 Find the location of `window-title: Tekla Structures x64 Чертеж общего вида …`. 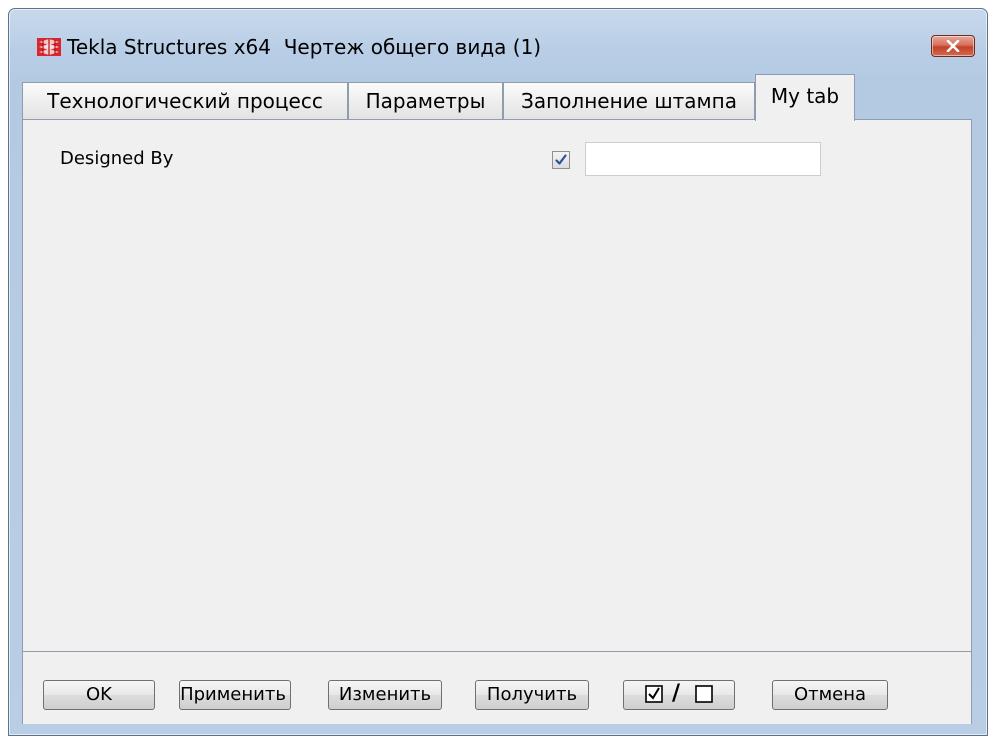

window-title: Tekla Structures x64 Чертеж общего вида … is located at coordinates (304, 47).